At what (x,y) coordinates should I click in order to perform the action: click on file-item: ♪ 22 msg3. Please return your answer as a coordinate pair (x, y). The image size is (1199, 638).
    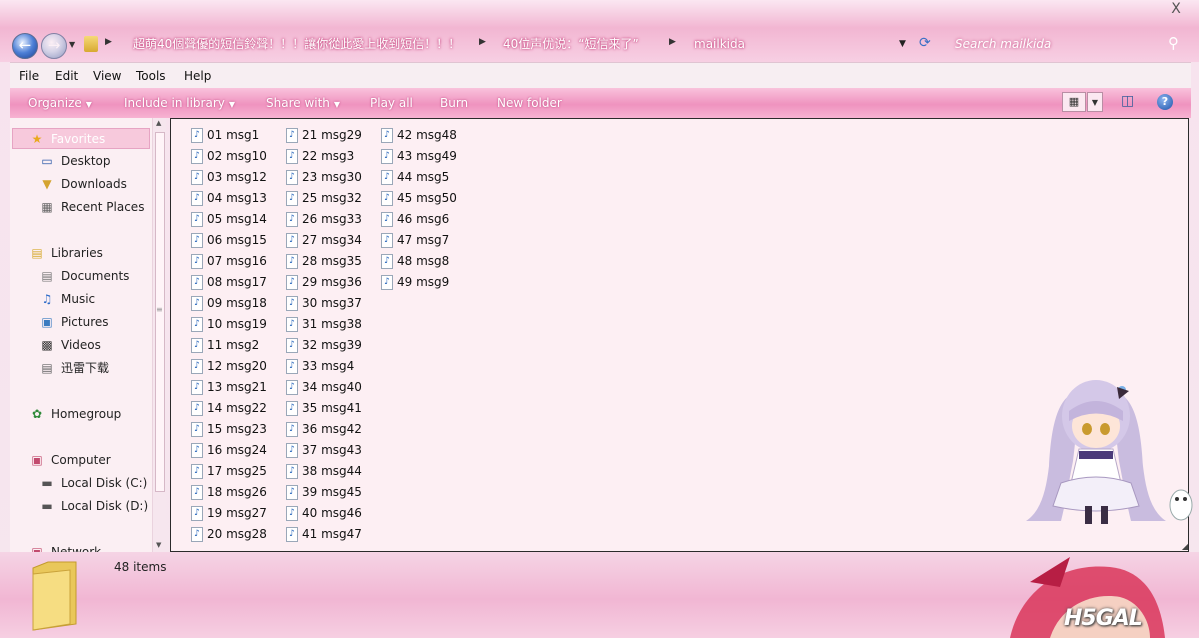
    Looking at the image, I should click on (323, 156).